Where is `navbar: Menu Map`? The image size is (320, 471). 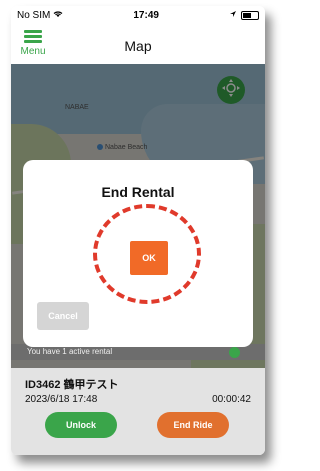 navbar: Menu Map is located at coordinates (138, 44).